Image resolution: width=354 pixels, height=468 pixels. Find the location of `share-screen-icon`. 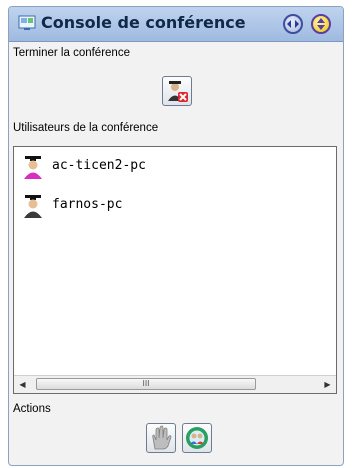

share-screen-icon is located at coordinates (197, 438).